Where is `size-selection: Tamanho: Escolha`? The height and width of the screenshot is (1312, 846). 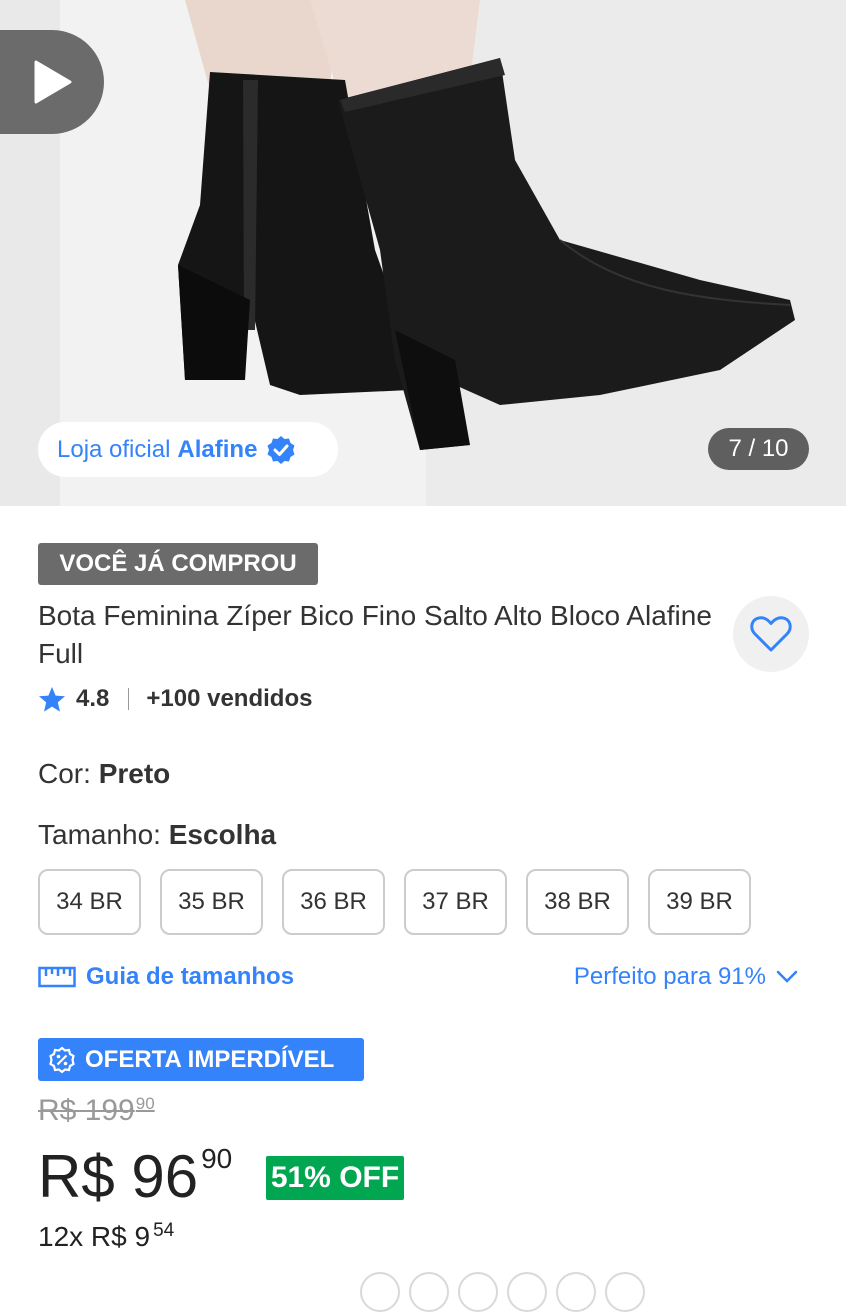 size-selection: Tamanho: Escolha is located at coordinates (157, 835).